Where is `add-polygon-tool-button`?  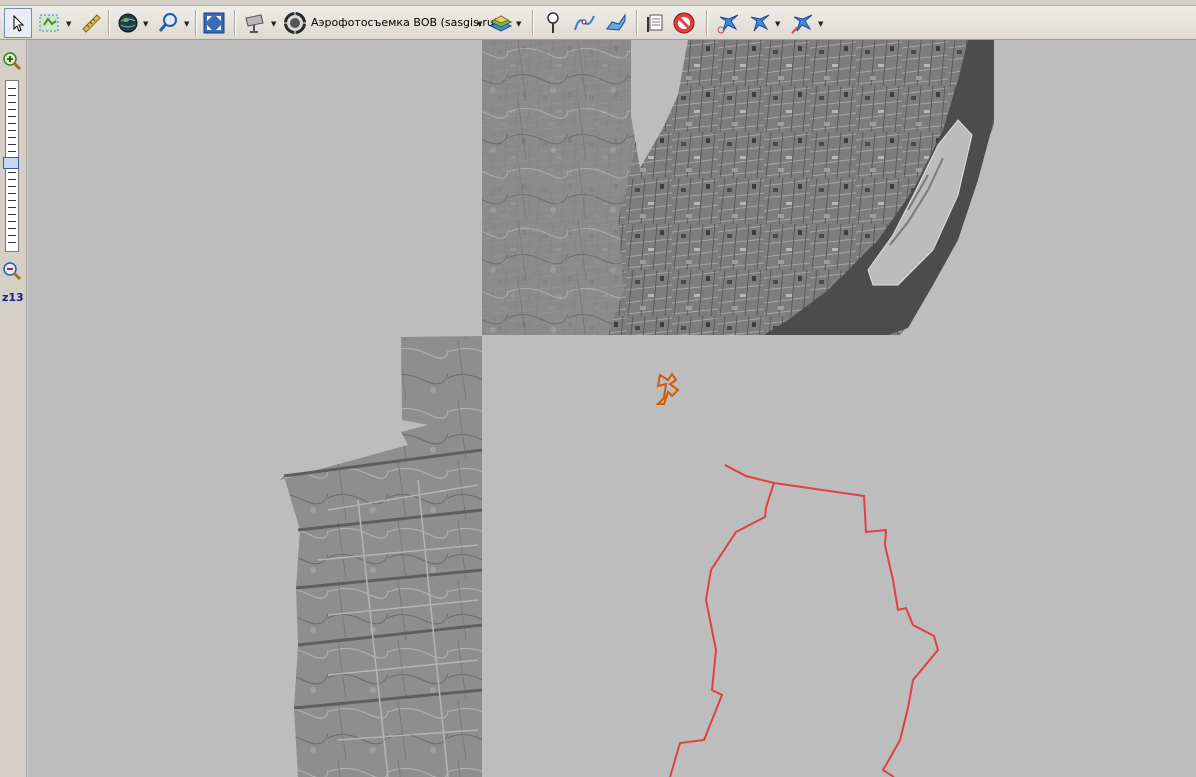 add-polygon-tool-button is located at coordinates (616, 23).